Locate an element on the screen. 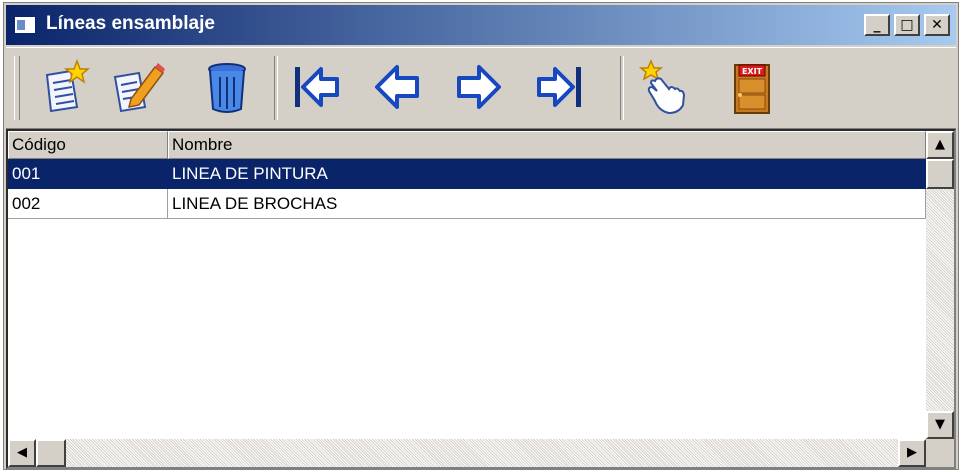 This screenshot has width=963, height=472. last-record-button is located at coordinates (561, 87).